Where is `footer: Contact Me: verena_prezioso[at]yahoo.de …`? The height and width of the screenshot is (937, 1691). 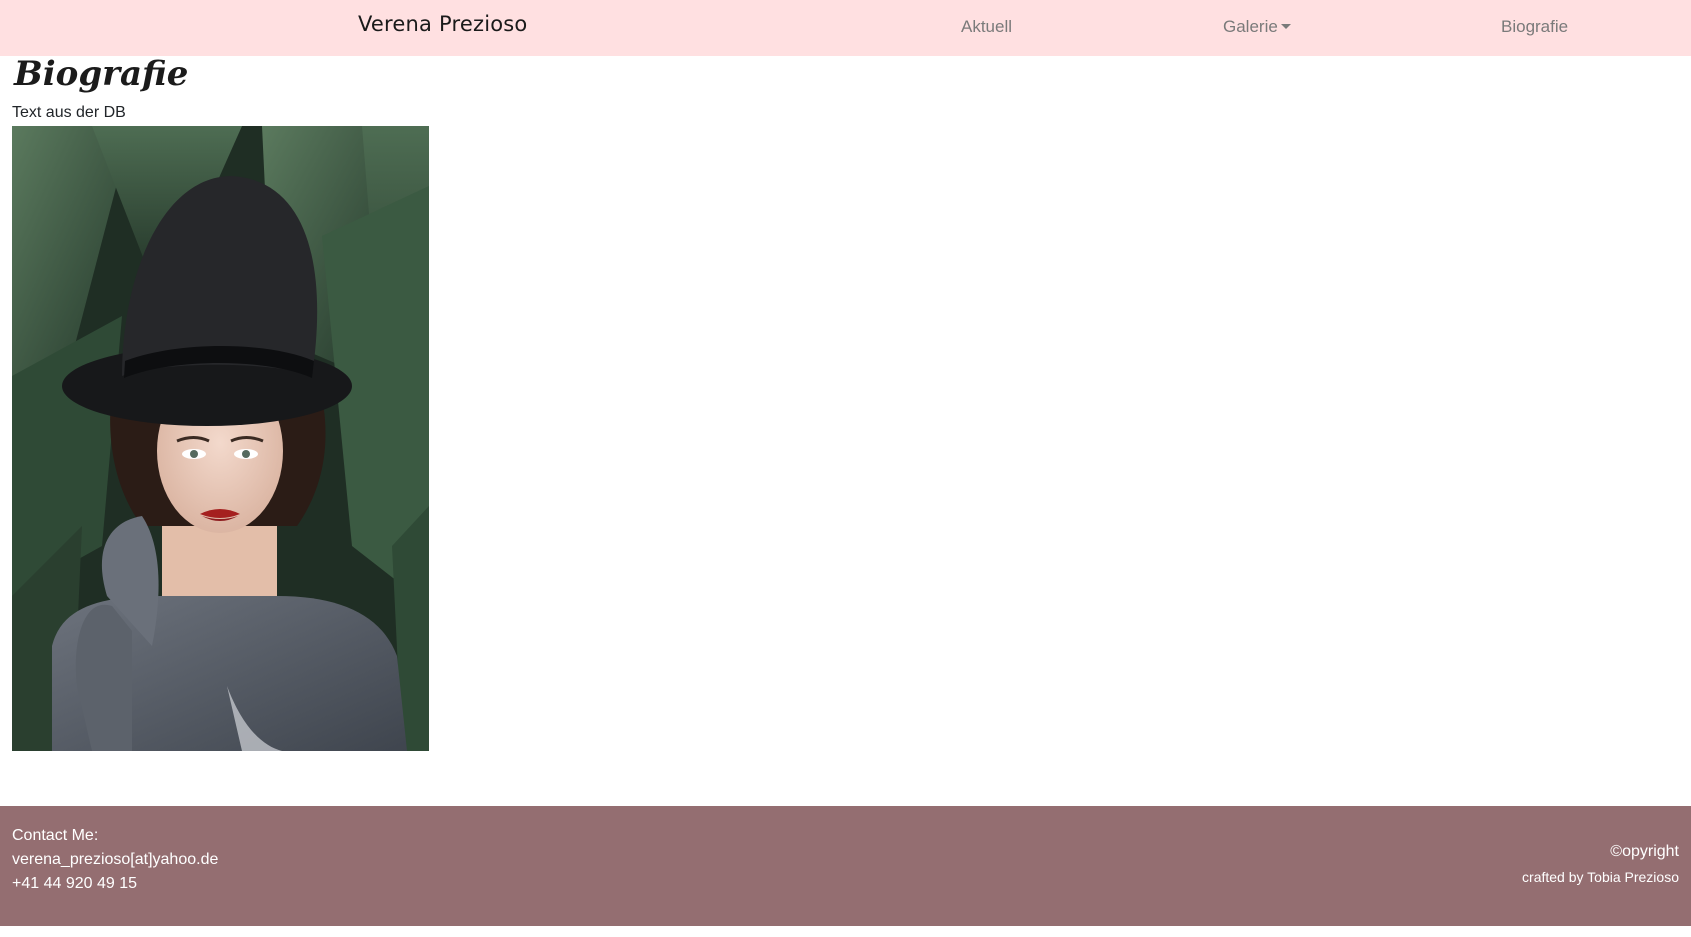
footer: Contact Me: verena_prezioso[at]yahoo.de … is located at coordinates (845, 866).